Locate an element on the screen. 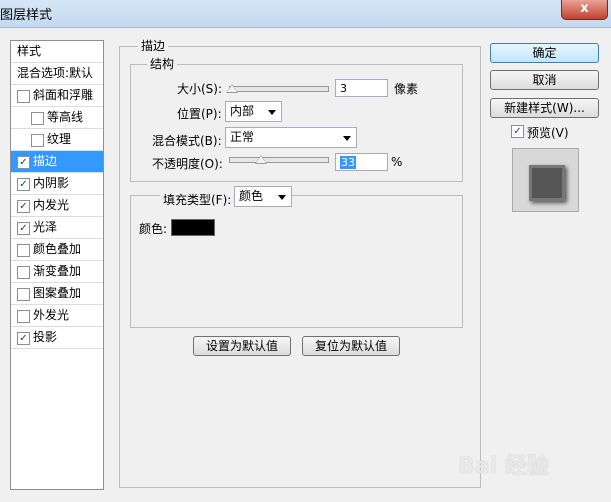  color-label: 颜色: is located at coordinates (153, 229).